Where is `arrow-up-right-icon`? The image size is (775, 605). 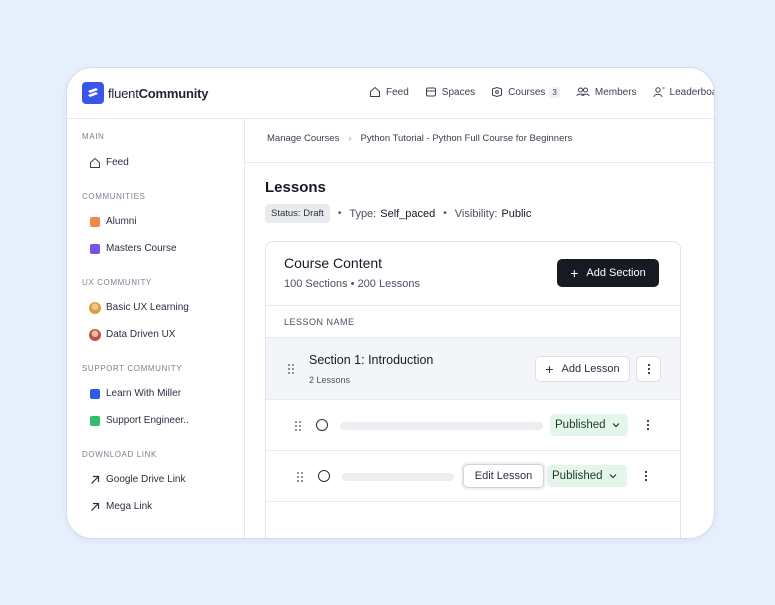
arrow-up-right-icon is located at coordinates (94, 479).